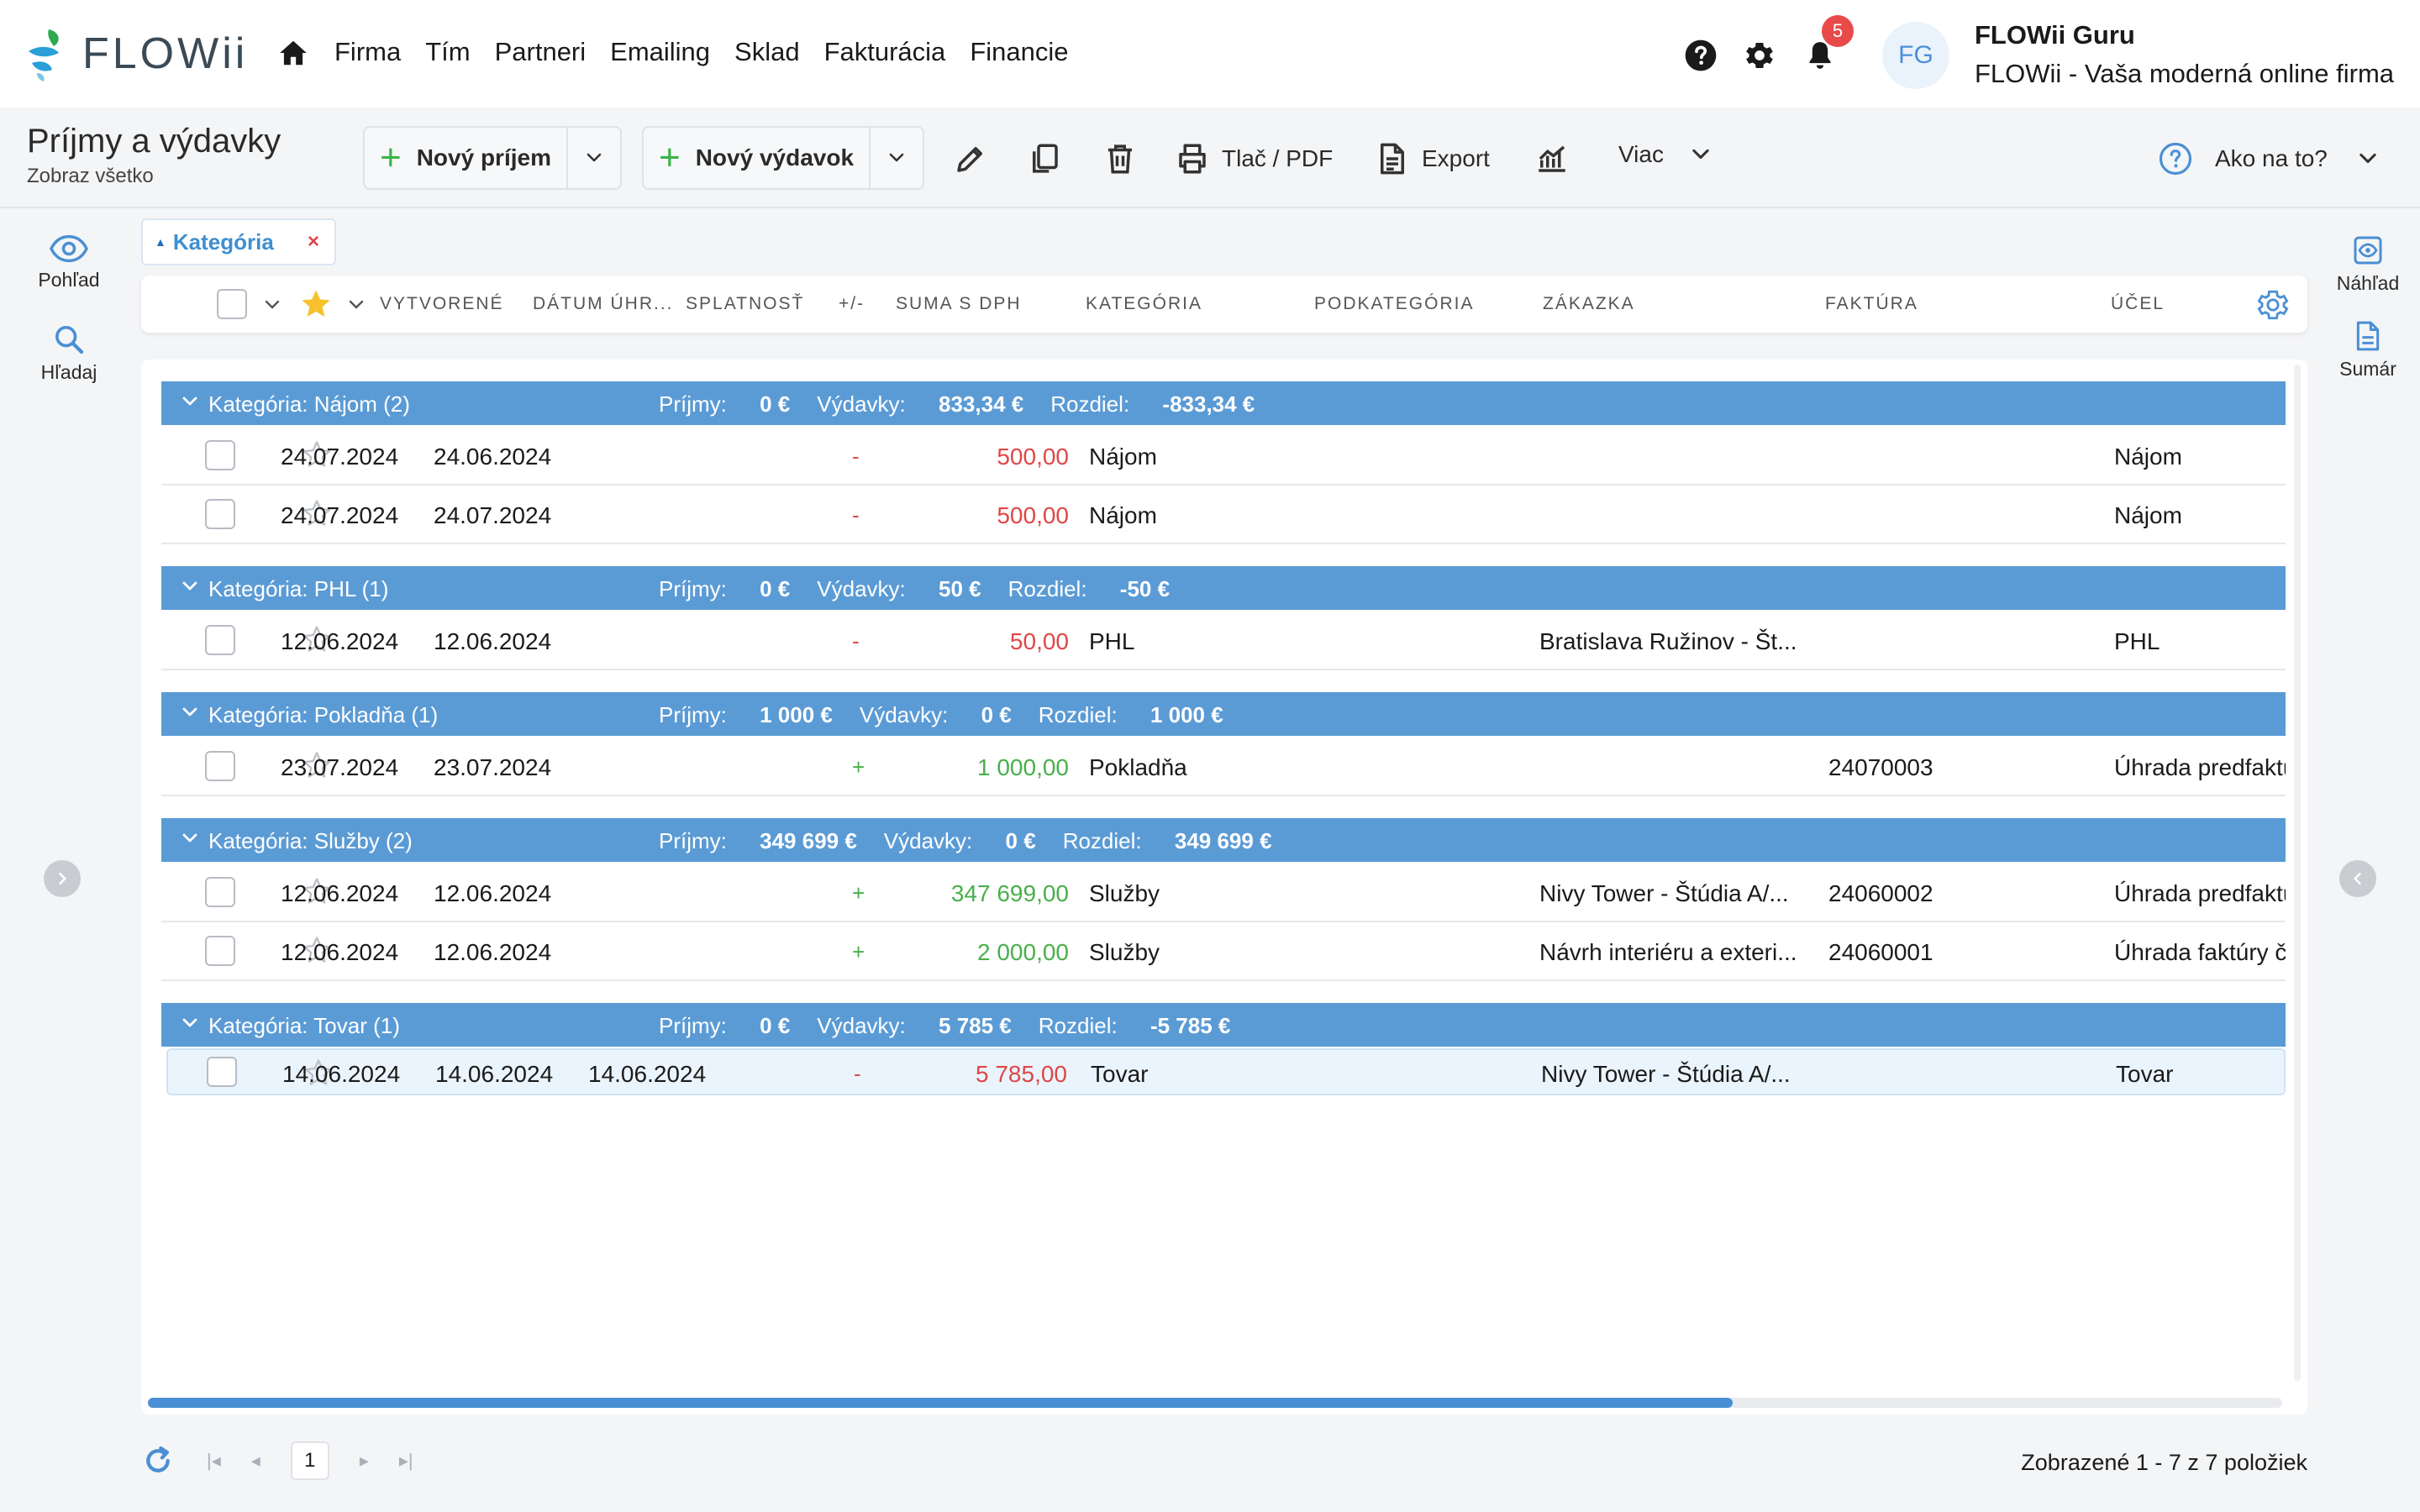  I want to click on preview-panel-button: Náhľad, so click(2368, 264).